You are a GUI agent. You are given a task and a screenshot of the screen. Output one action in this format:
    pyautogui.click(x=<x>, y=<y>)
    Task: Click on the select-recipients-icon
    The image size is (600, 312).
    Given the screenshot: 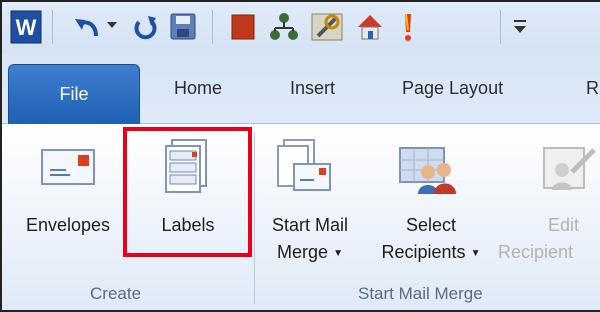 What is the action you would take?
    pyautogui.click(x=427, y=170)
    